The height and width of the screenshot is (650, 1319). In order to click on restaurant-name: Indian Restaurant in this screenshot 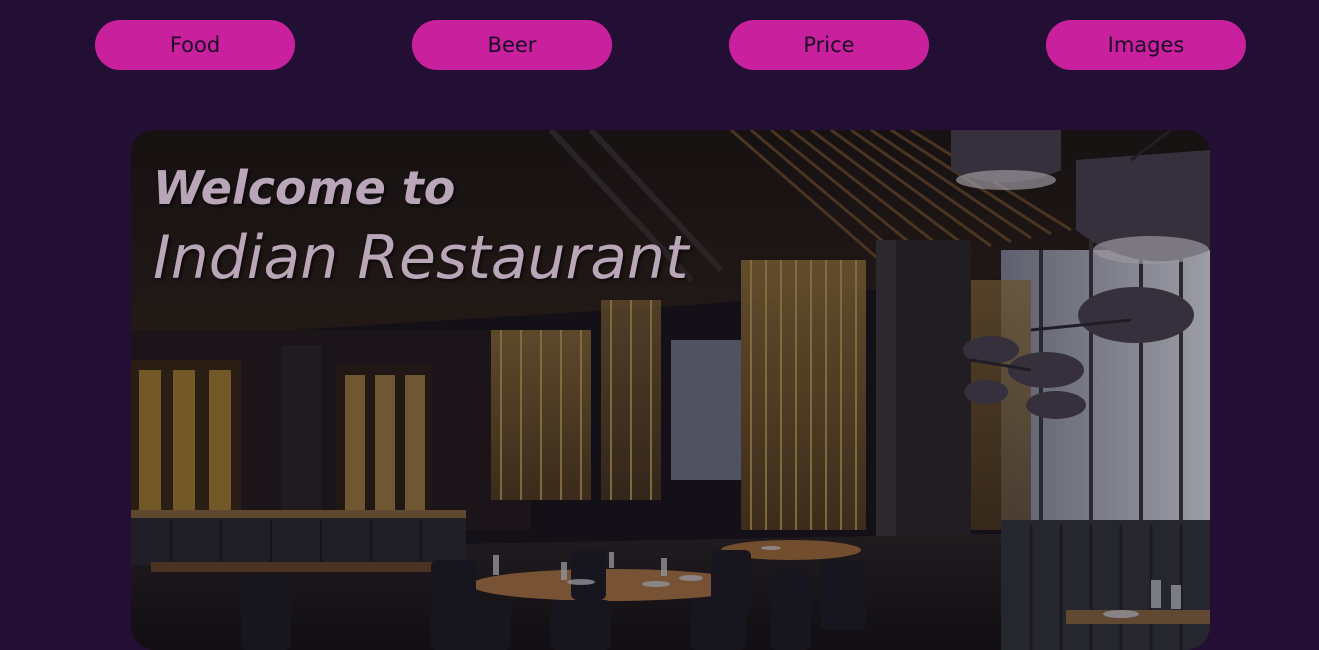, I will do `click(421, 258)`.